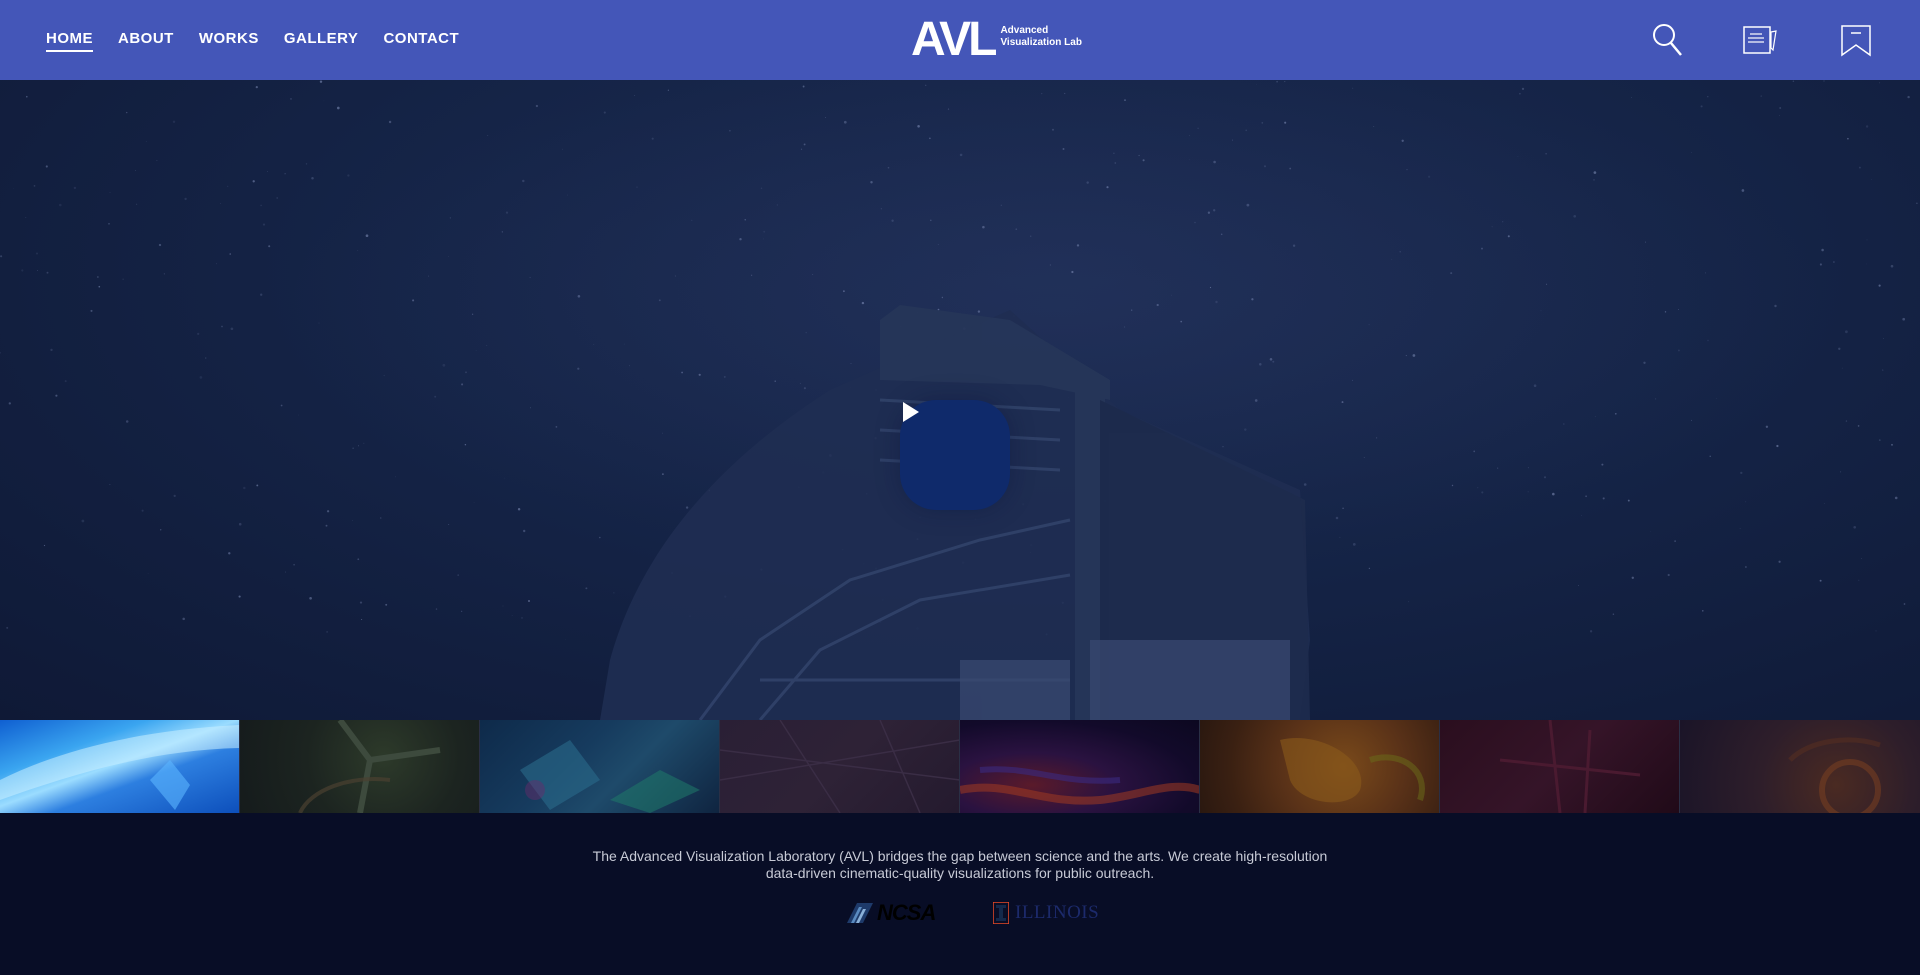  I want to click on nav-contact: CONTACT, so click(421, 41).